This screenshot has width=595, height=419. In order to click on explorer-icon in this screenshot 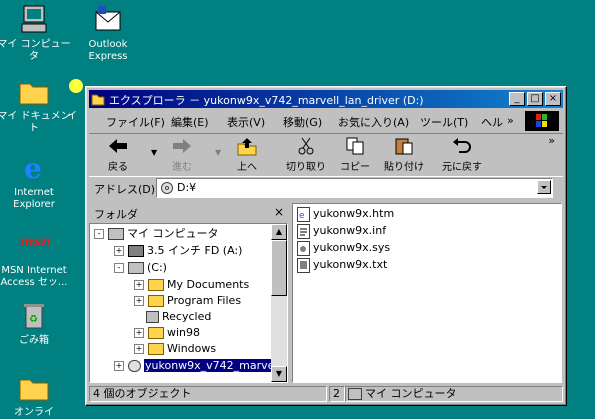, I will do `click(98, 99)`.